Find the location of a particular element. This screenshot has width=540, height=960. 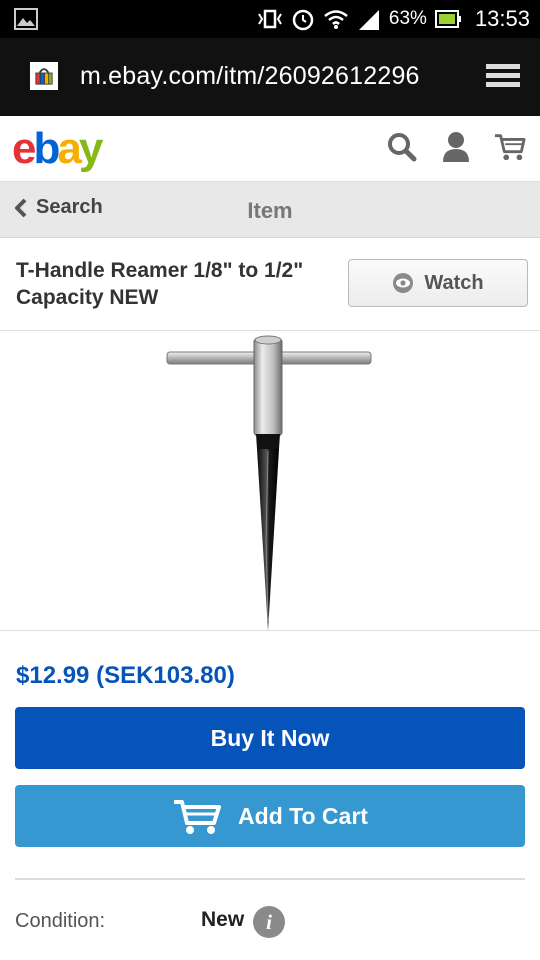

buy-it-now-button: Buy It Now is located at coordinates (270, 738).